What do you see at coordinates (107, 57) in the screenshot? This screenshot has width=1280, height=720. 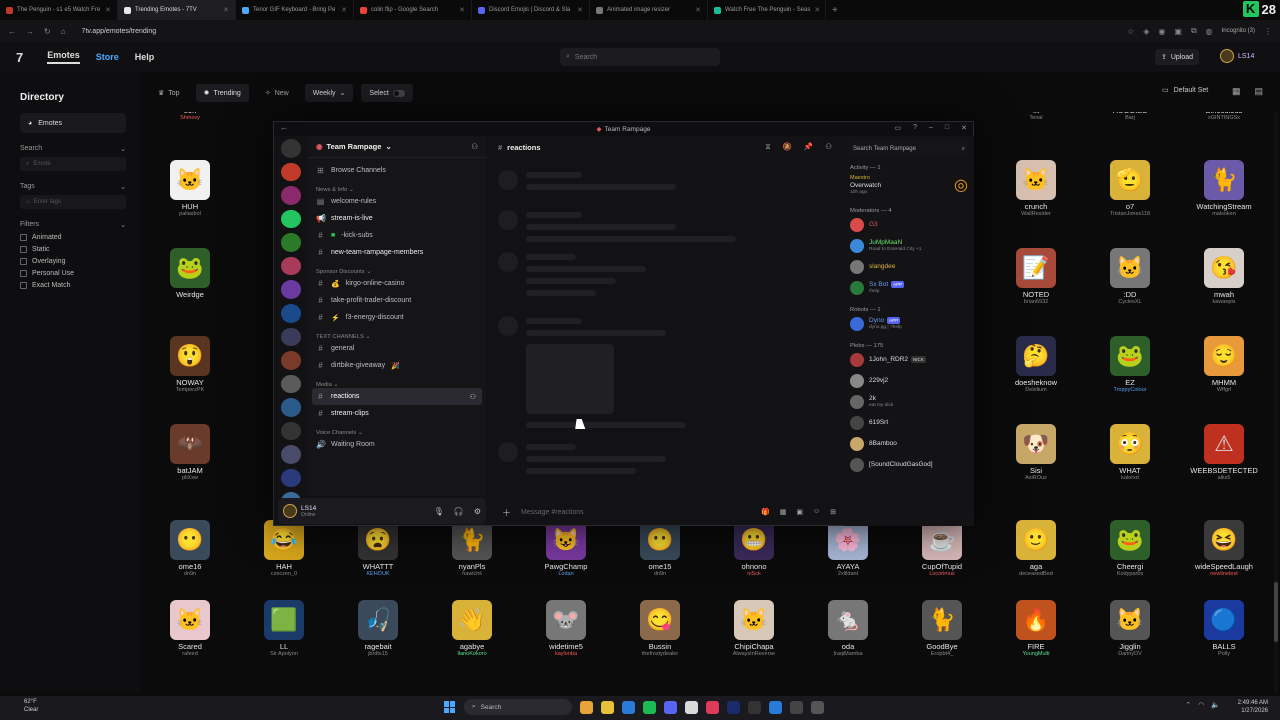 I see `nav-store: Store` at bounding box center [107, 57].